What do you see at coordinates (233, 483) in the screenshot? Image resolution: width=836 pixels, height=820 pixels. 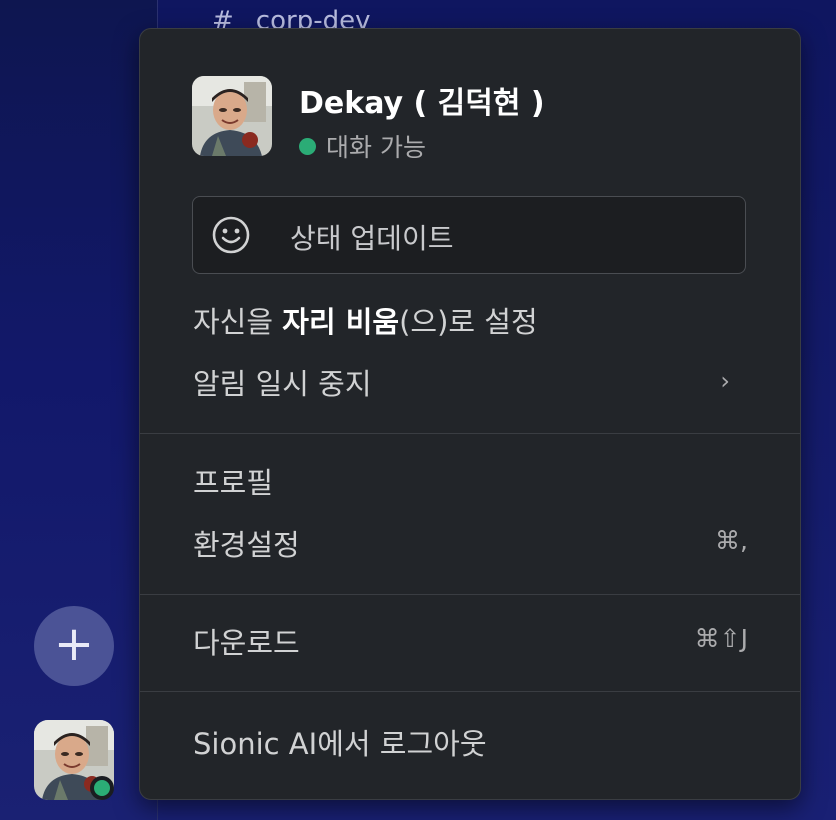 I see `profile-label: 프로필` at bounding box center [233, 483].